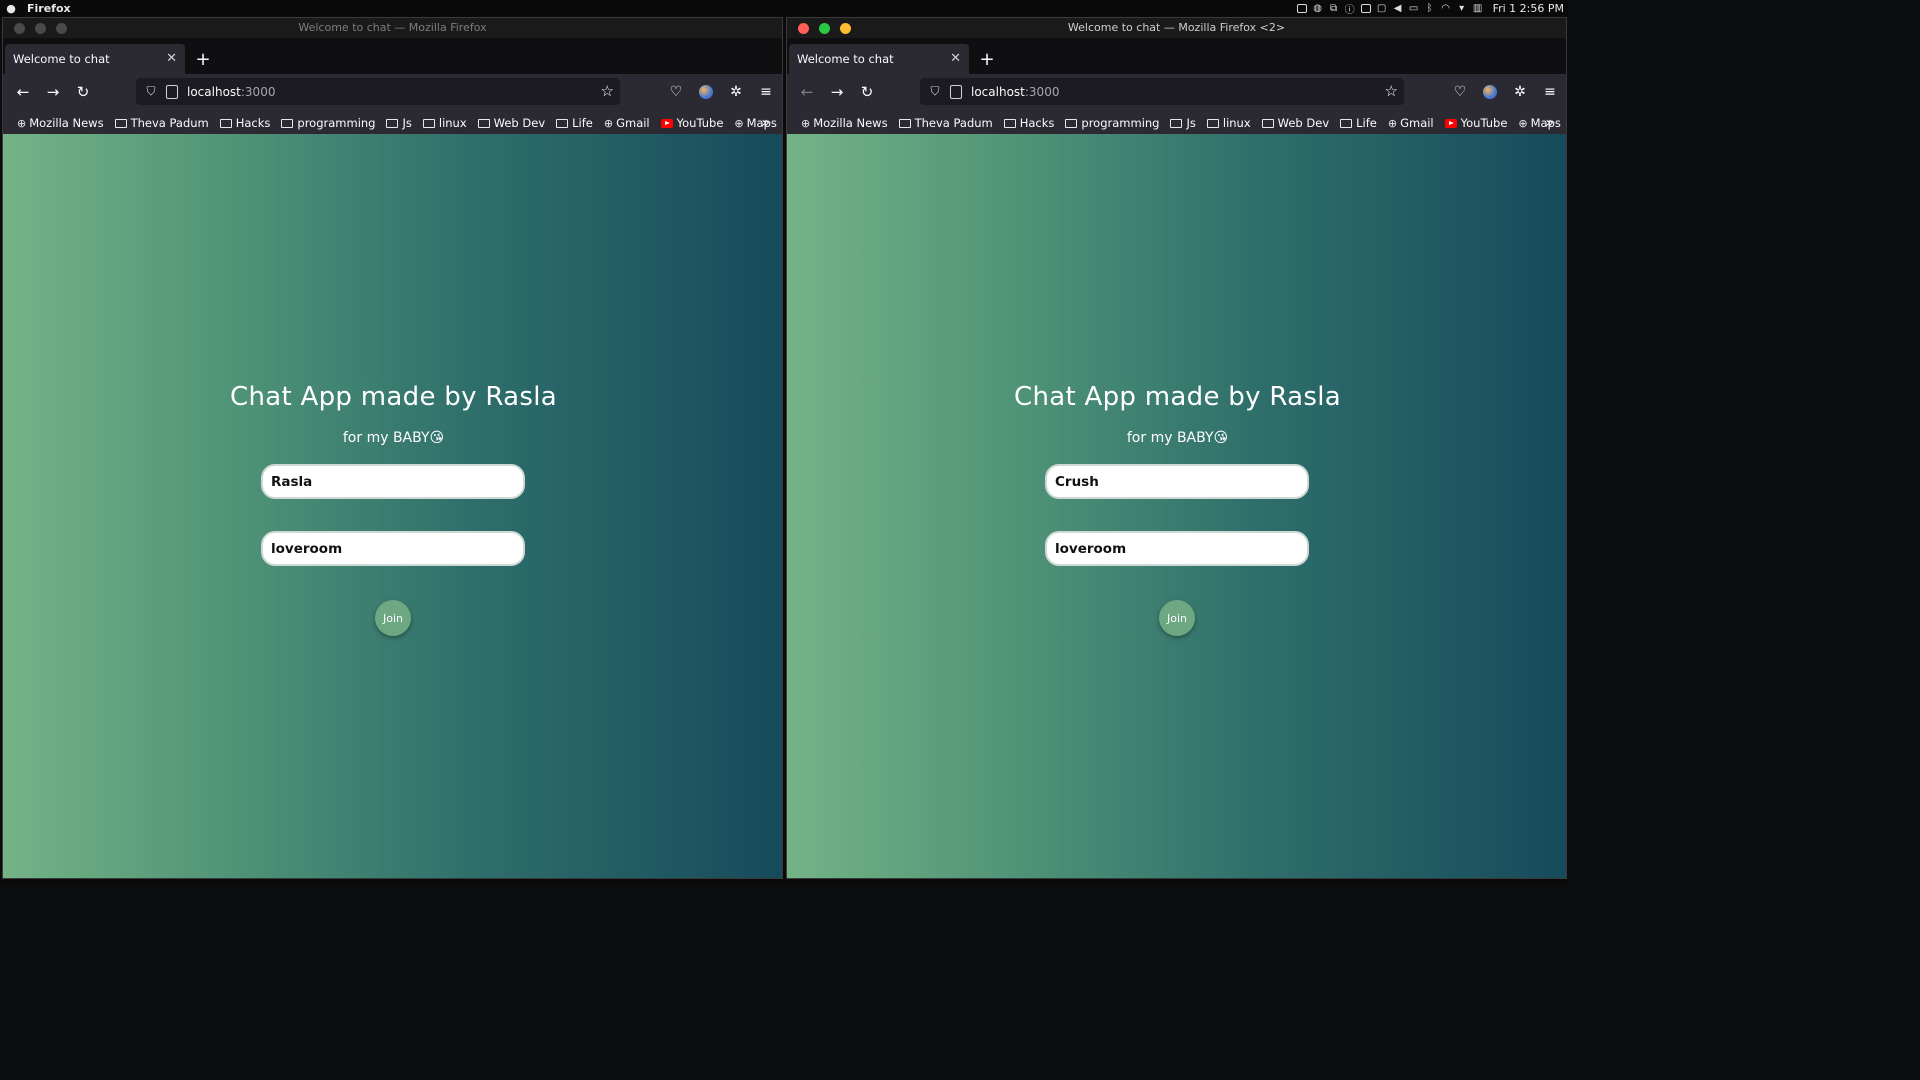 The image size is (1920, 1080). I want to click on bluetooth-icon: ᛒ, so click(1430, 8).